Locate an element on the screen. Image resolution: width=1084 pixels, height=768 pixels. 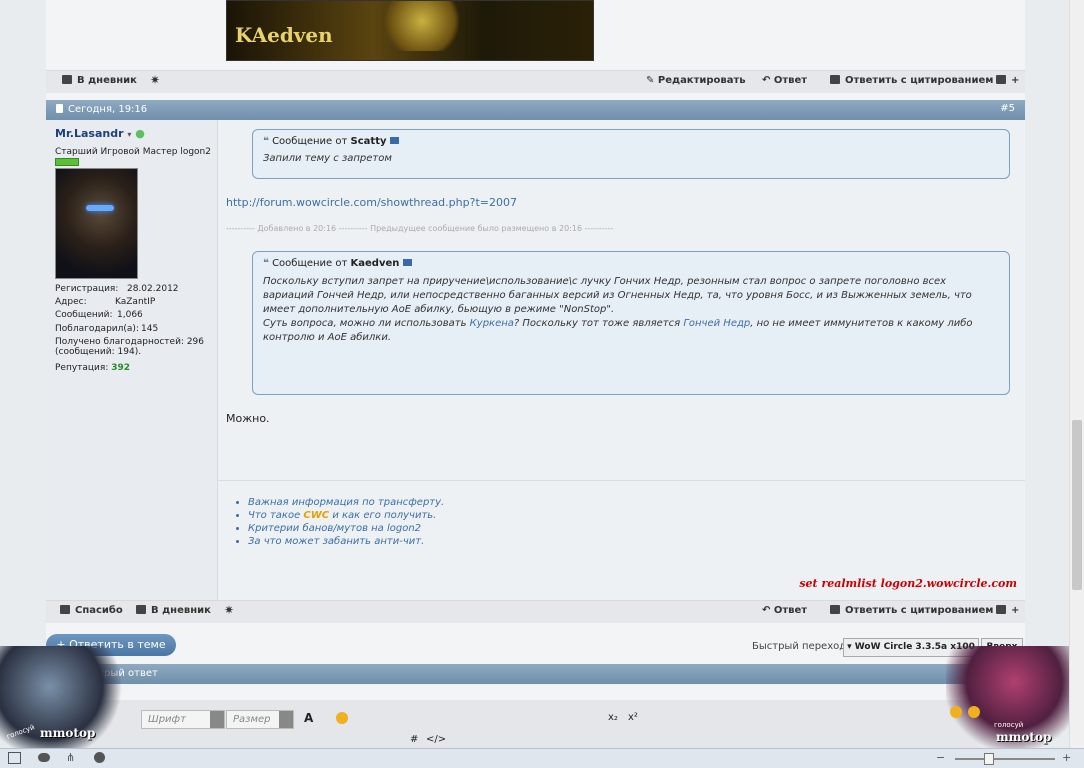
post-icon is located at coordinates (59, 108).